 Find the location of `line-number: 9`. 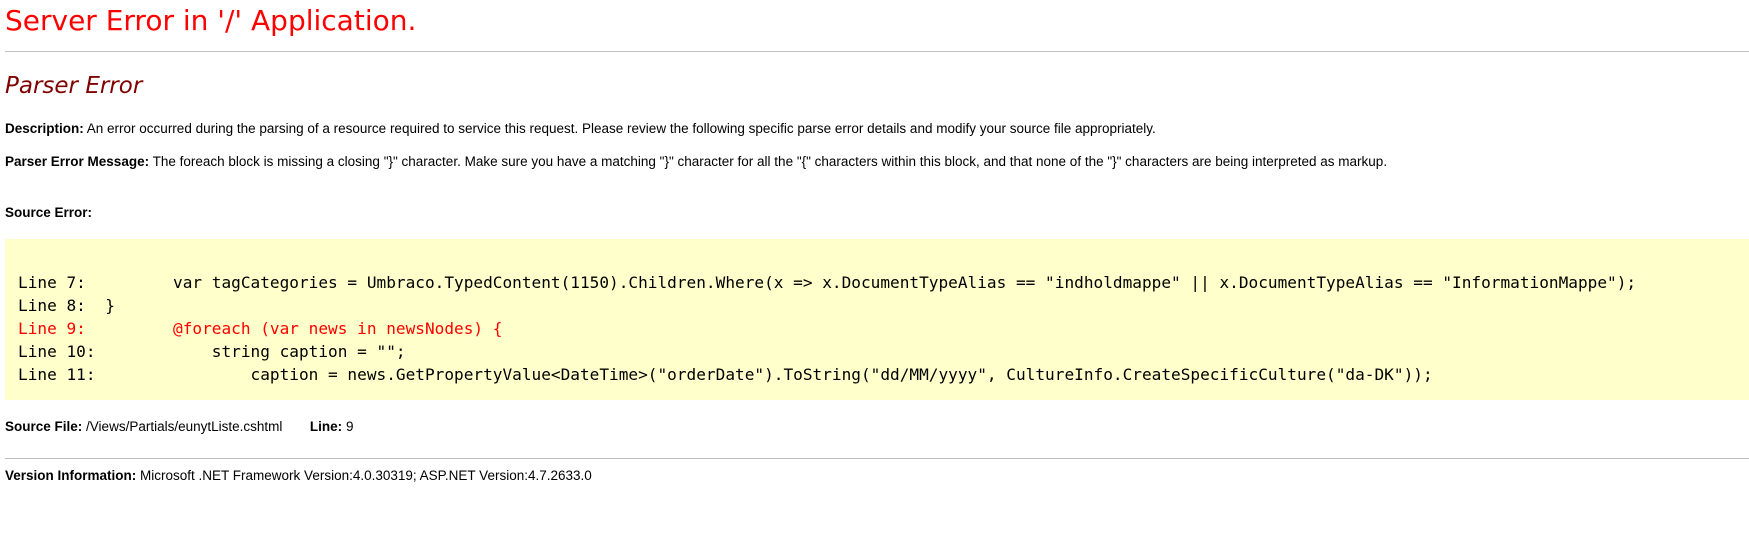

line-number: 9 is located at coordinates (349, 426).